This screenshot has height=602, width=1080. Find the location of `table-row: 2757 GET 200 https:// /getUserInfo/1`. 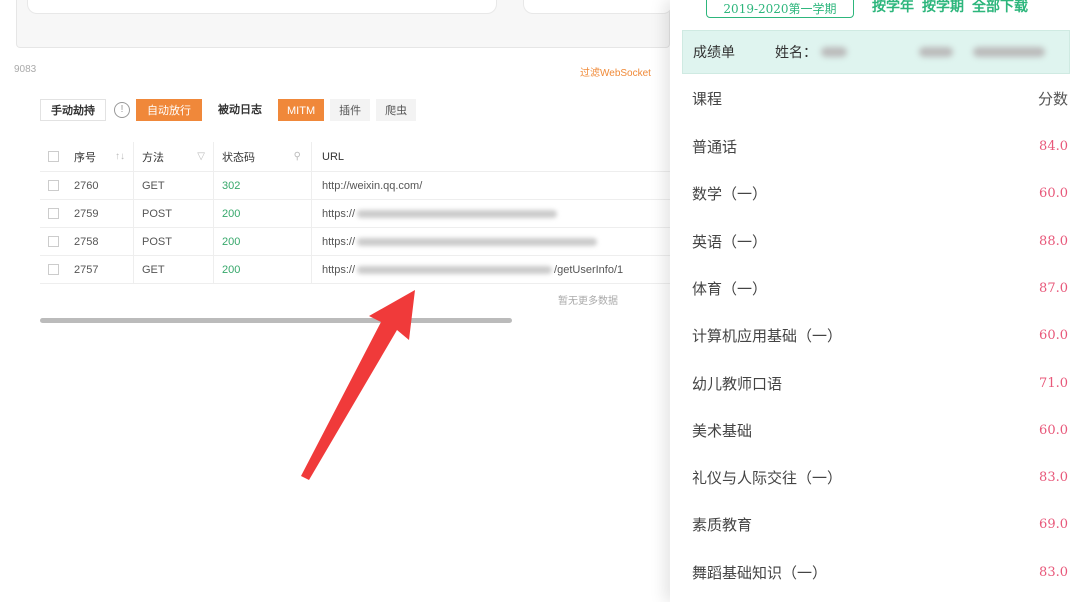

table-row: 2757 GET 200 https:// /getUserInfo/1 is located at coordinates (355, 270).